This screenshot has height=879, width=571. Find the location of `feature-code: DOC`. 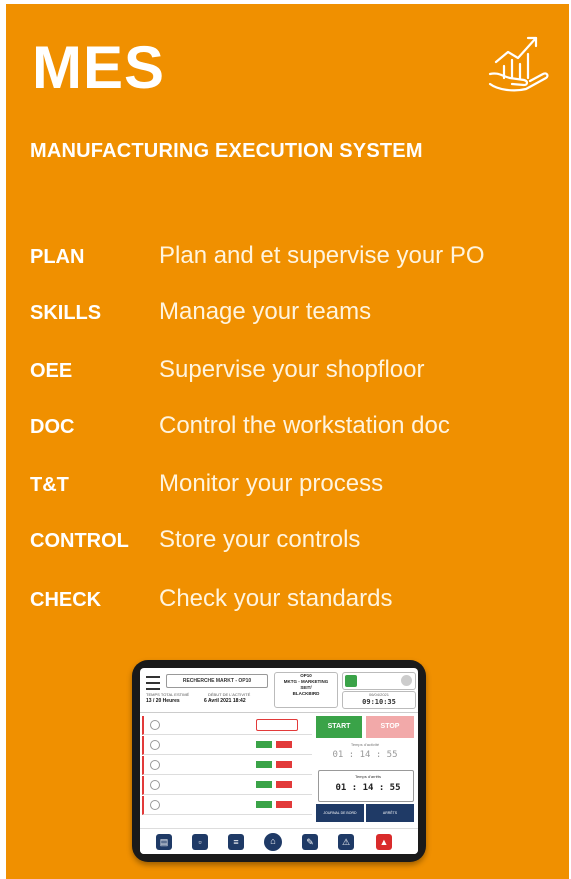

feature-code: DOC is located at coordinates (52, 427).